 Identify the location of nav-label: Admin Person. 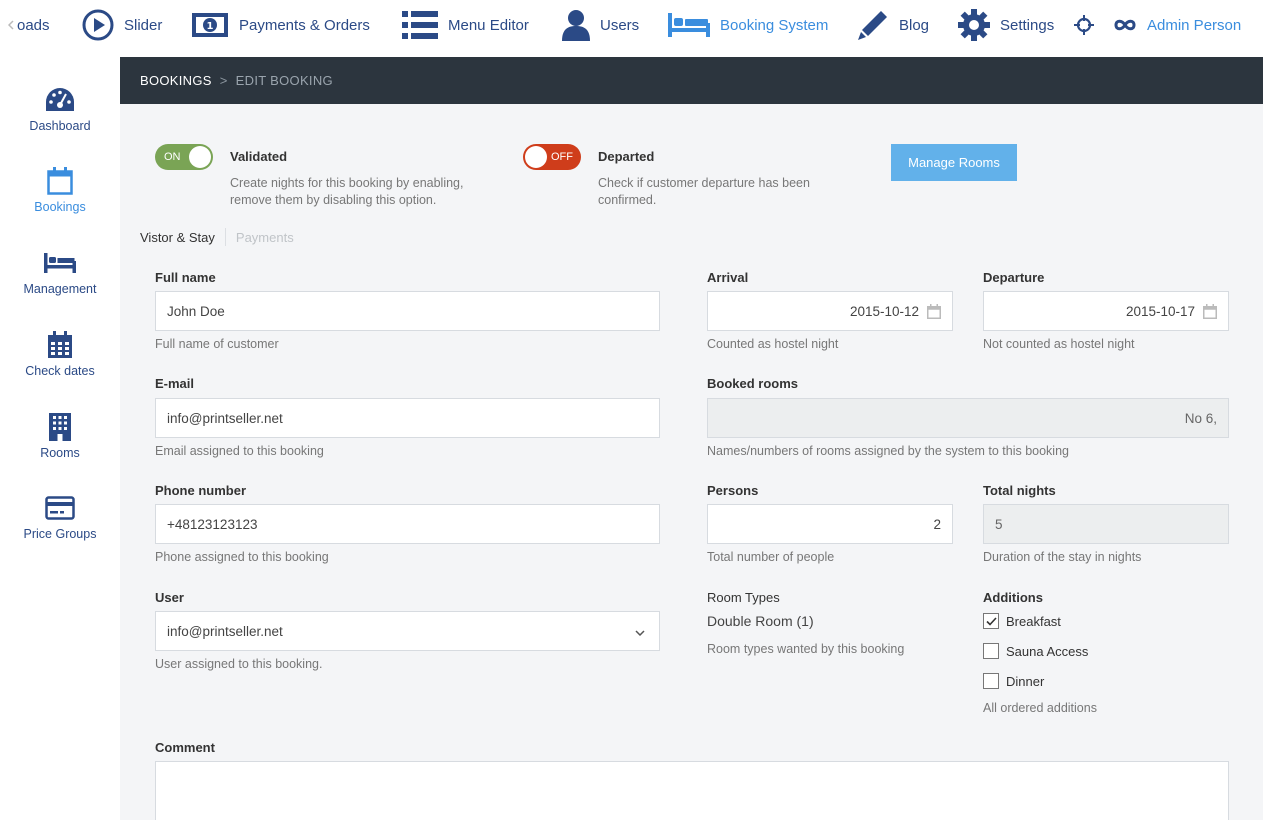
(1194, 25).